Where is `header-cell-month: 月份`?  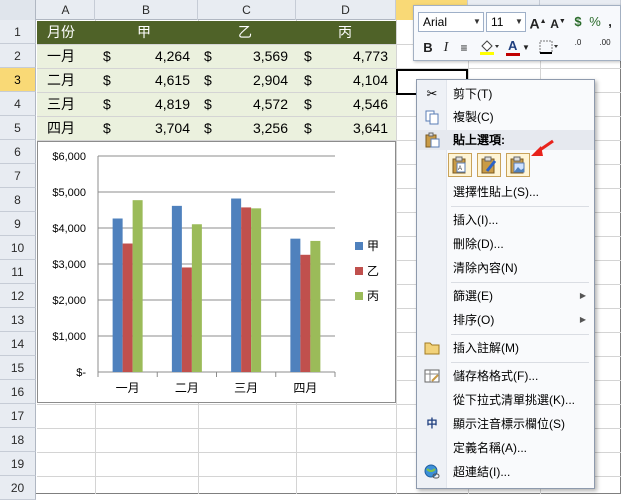 header-cell-month: 月份 is located at coordinates (66, 32).